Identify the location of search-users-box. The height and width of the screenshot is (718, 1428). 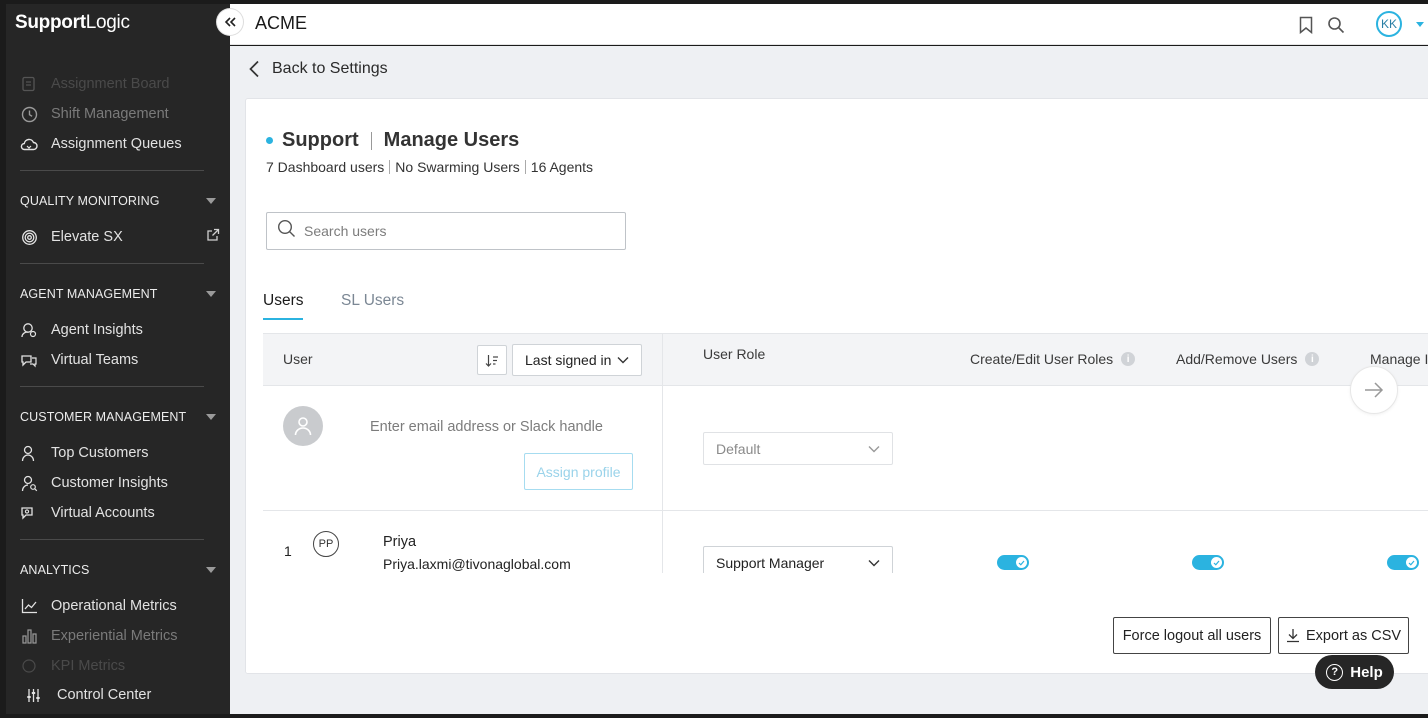
(446, 231).